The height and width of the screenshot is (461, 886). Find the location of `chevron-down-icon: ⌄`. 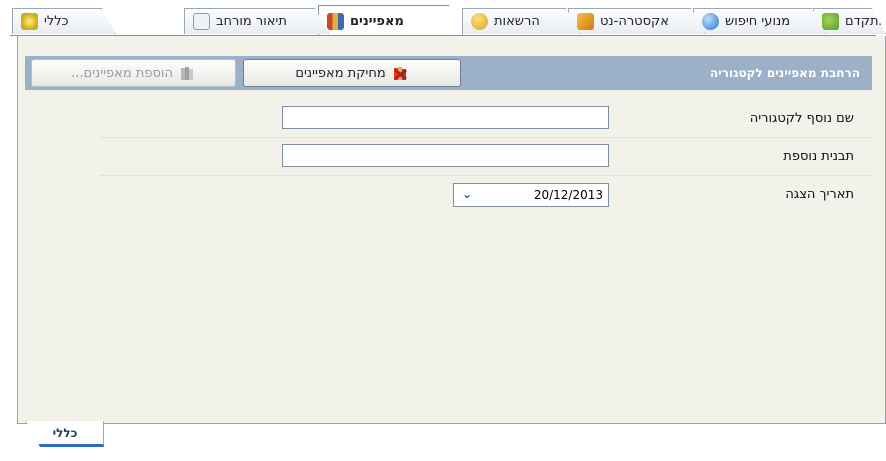

chevron-down-icon: ⌄ is located at coordinates (467, 194).